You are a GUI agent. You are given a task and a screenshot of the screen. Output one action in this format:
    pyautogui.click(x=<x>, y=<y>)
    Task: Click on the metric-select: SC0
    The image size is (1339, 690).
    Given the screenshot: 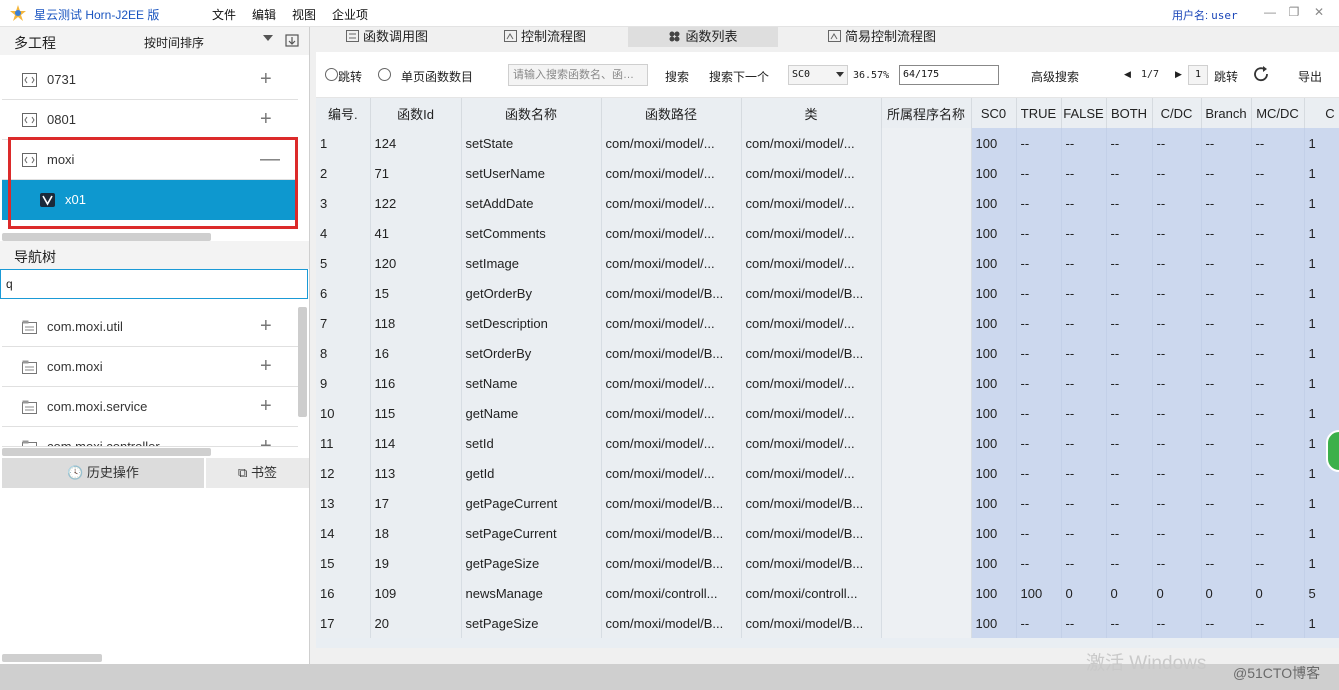 What is the action you would take?
    pyautogui.click(x=818, y=75)
    